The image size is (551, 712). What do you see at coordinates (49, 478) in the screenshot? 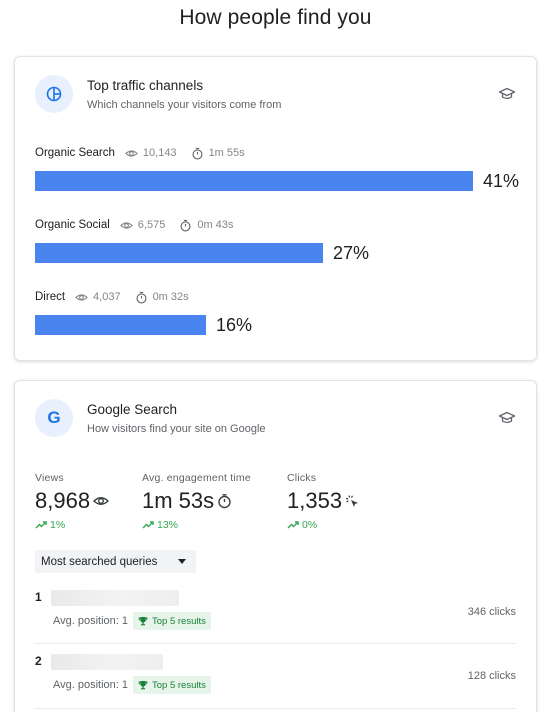
I see `metric-label: Views` at bounding box center [49, 478].